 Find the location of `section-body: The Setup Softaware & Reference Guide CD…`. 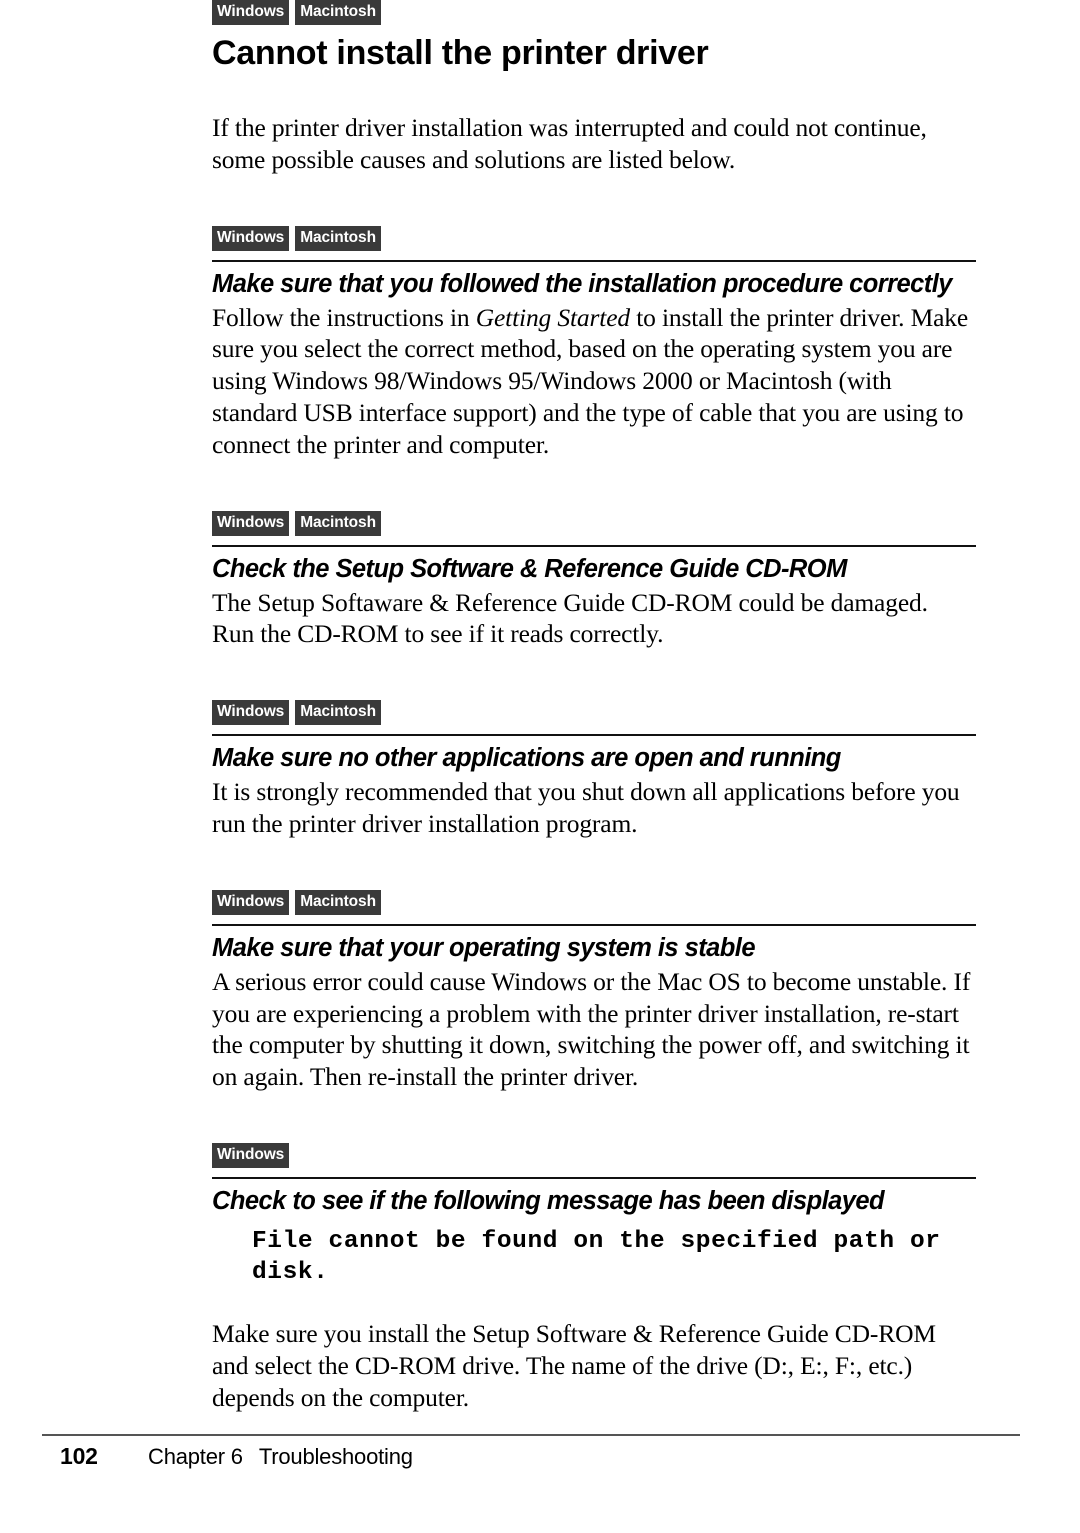

section-body: The Setup Softaware & Reference Guide CD… is located at coordinates (570, 618).